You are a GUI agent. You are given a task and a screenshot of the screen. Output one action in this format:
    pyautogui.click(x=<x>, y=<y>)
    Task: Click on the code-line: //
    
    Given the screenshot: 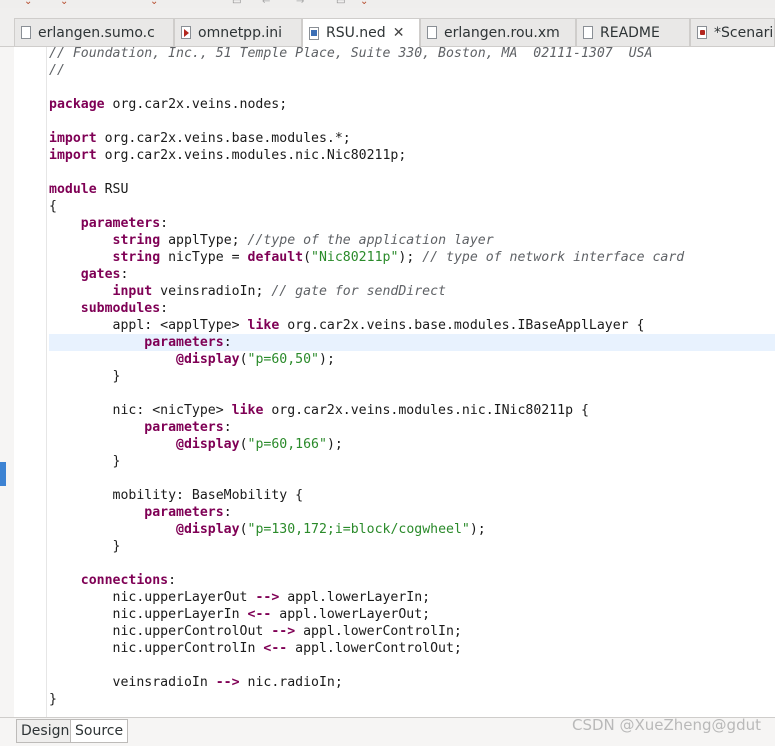 What is the action you would take?
    pyautogui.click(x=412, y=70)
    